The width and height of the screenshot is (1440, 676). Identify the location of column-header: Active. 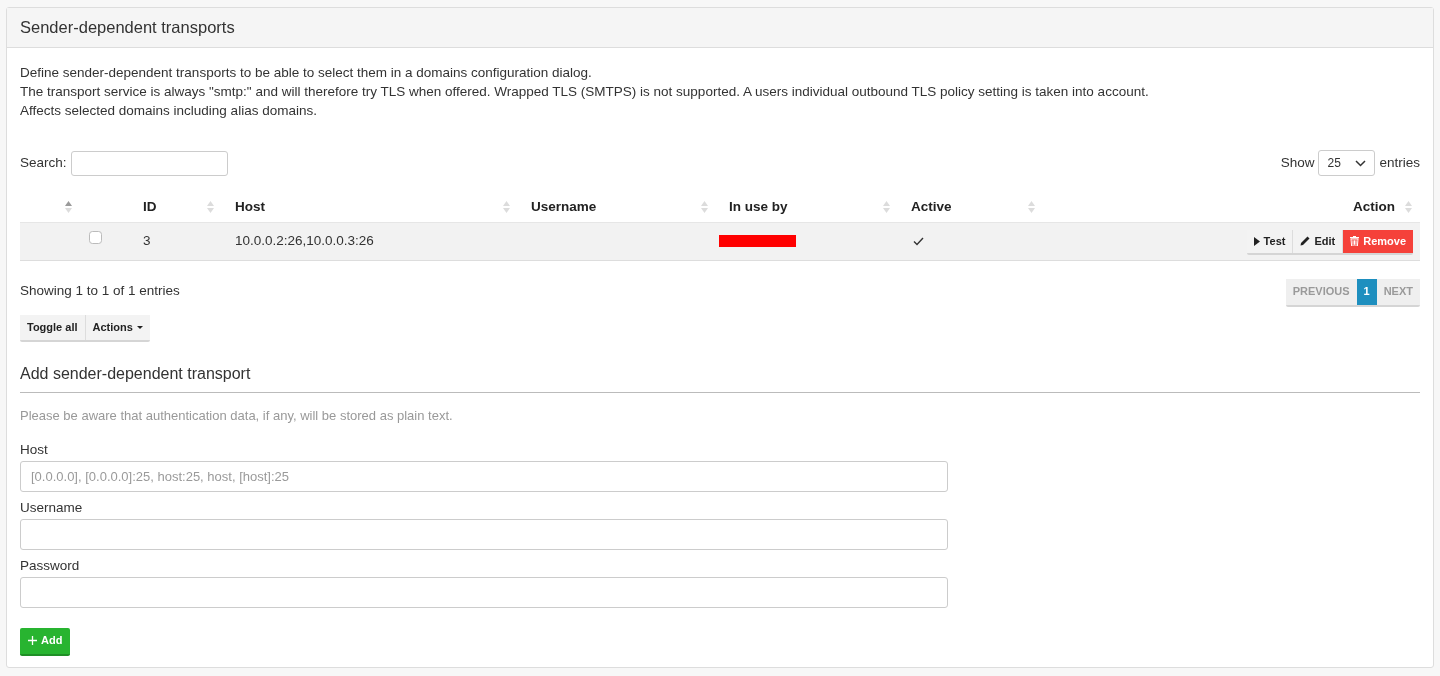
(970, 207).